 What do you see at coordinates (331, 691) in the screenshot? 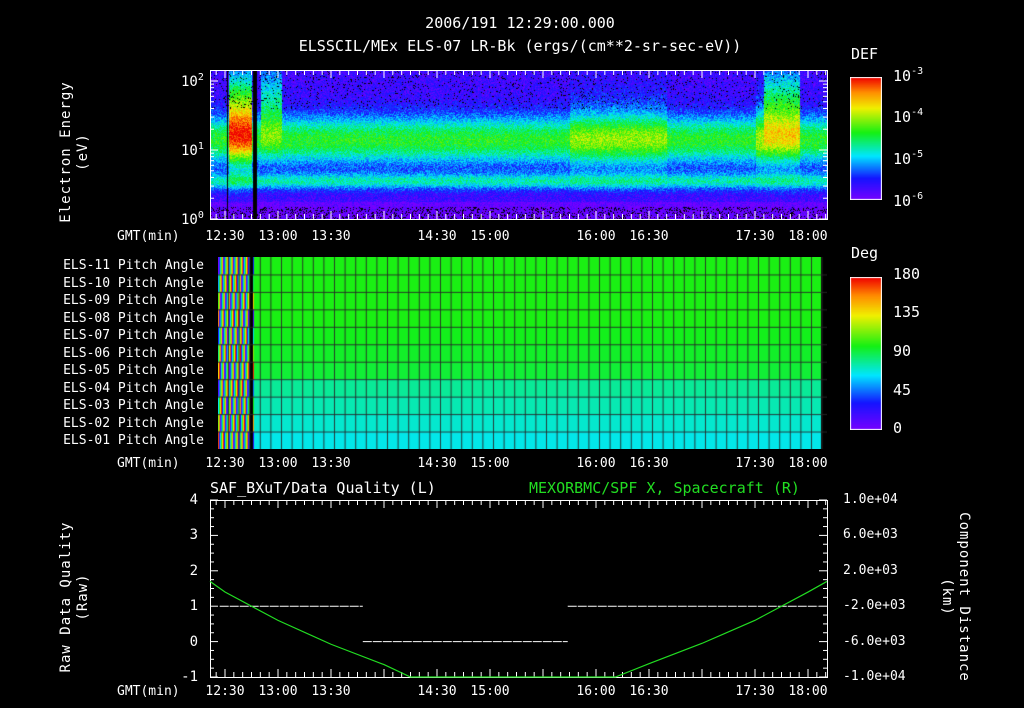
I see `time-tick-label: 13:30` at bounding box center [331, 691].